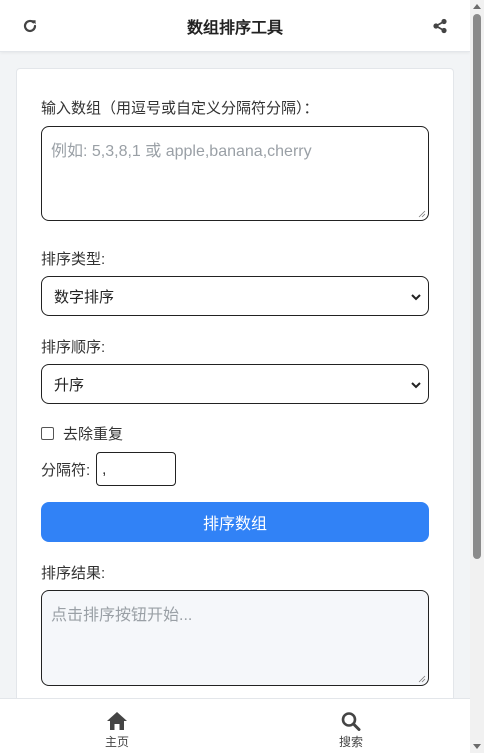 The width and height of the screenshot is (484, 753). I want to click on page-scrollbar, so click(477, 376).